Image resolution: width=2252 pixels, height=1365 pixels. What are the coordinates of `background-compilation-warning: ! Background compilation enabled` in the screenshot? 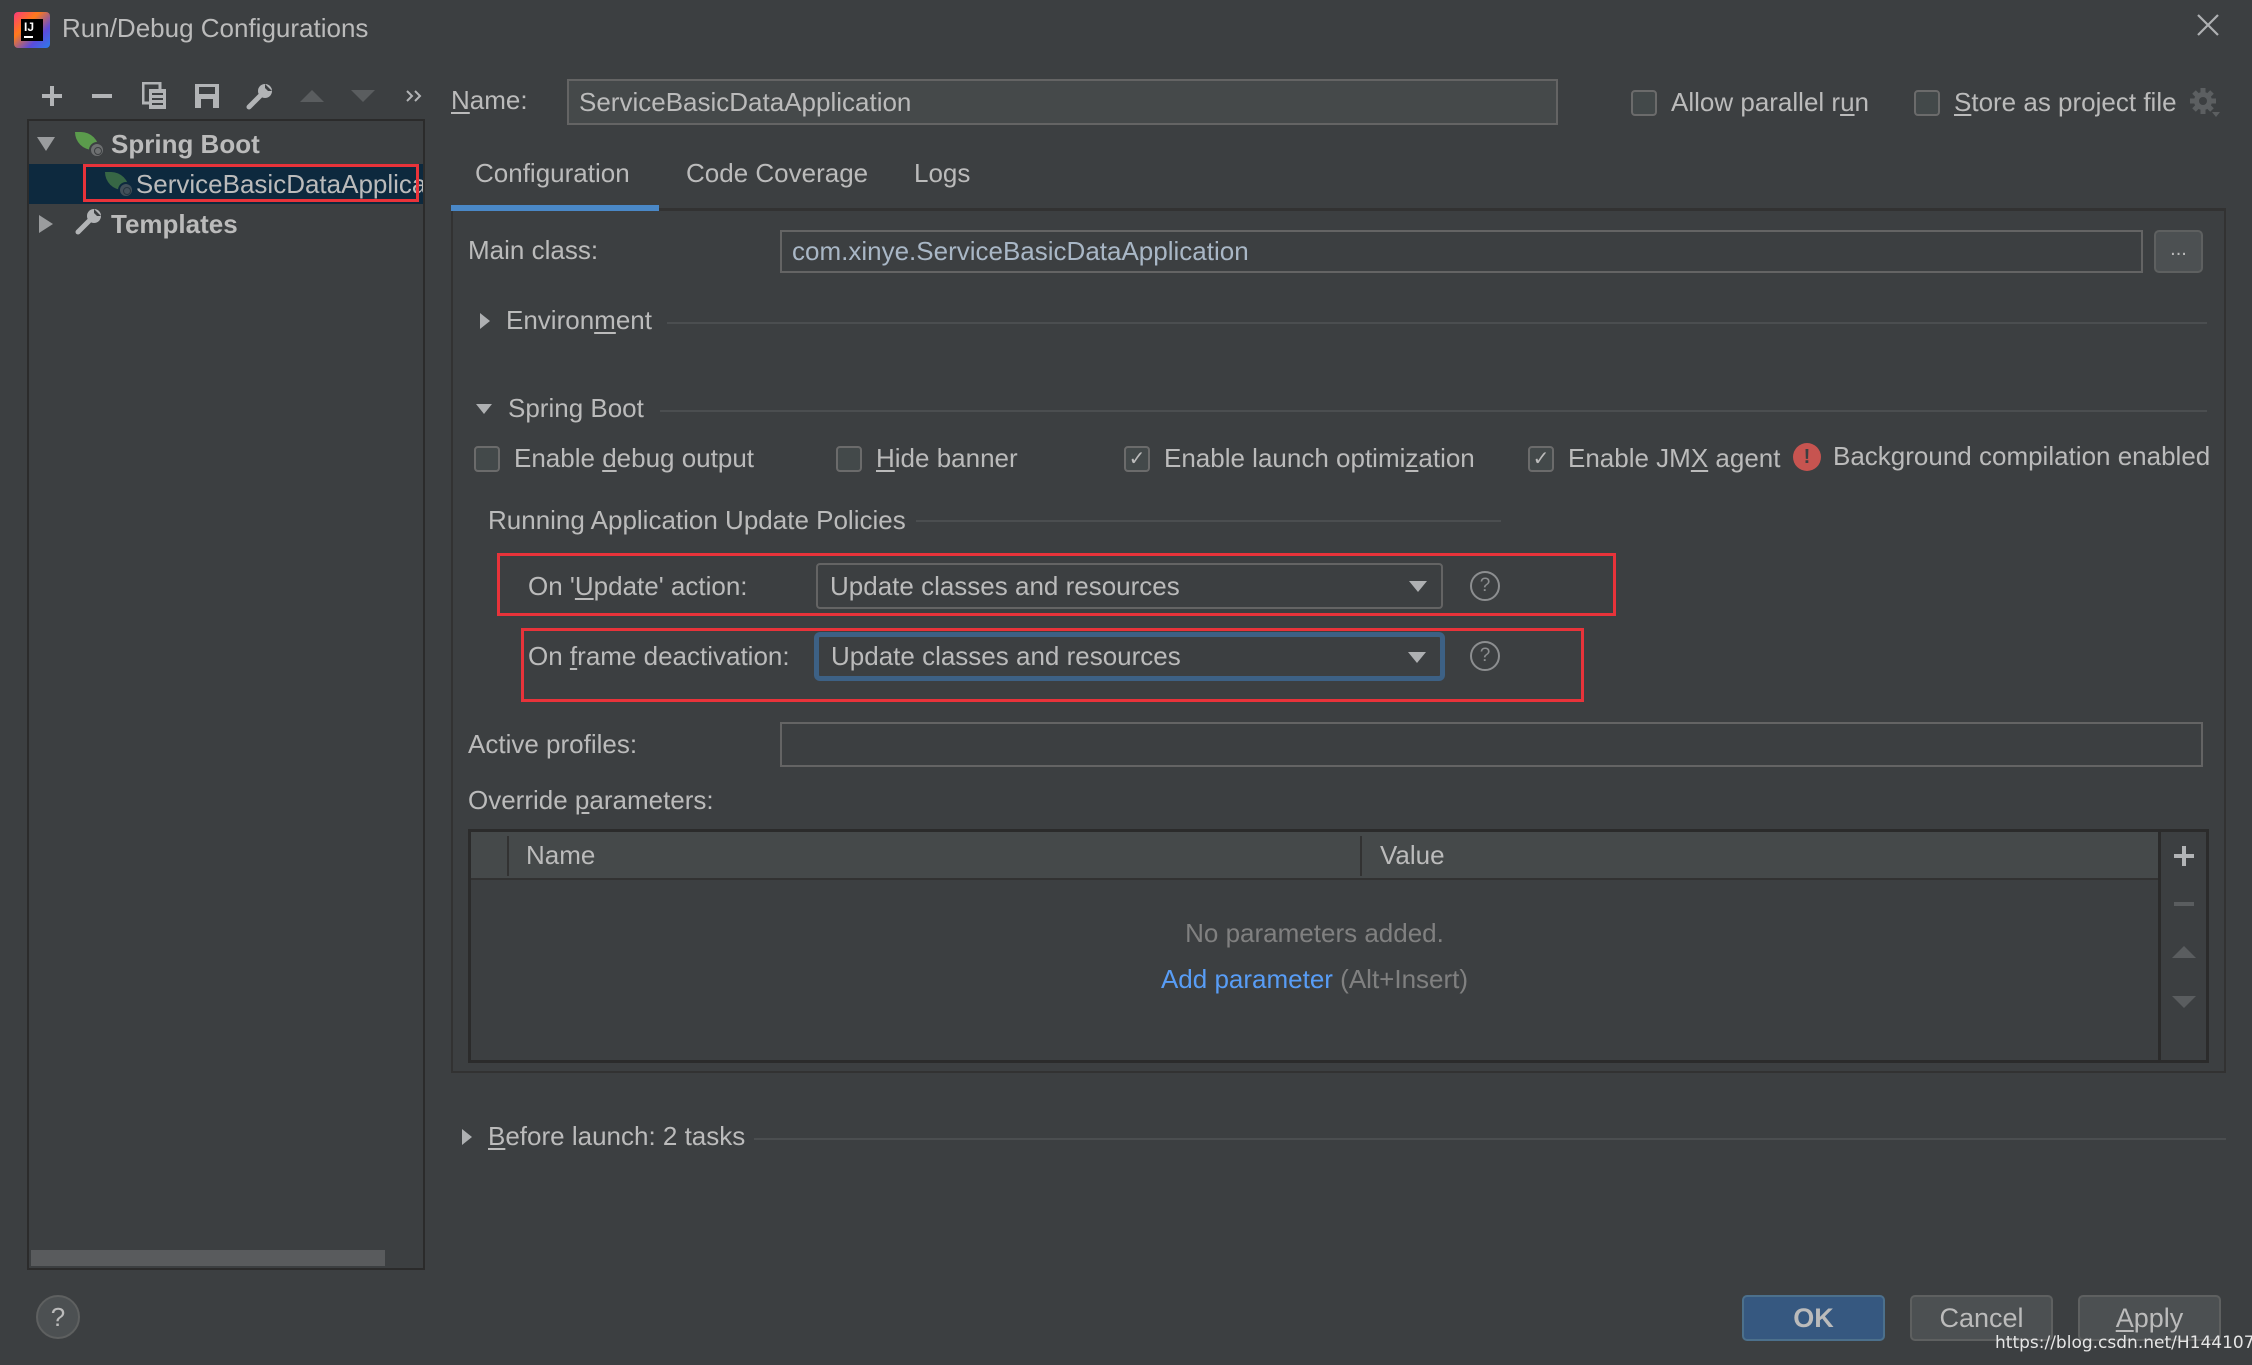 It's located at (2001, 456).